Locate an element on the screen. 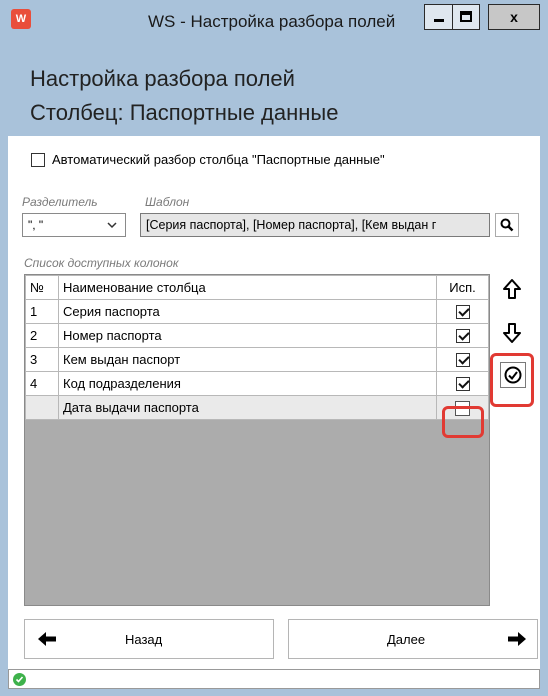 Image resolution: width=548 pixels, height=696 pixels. maximize-icon is located at coordinates (466, 16).